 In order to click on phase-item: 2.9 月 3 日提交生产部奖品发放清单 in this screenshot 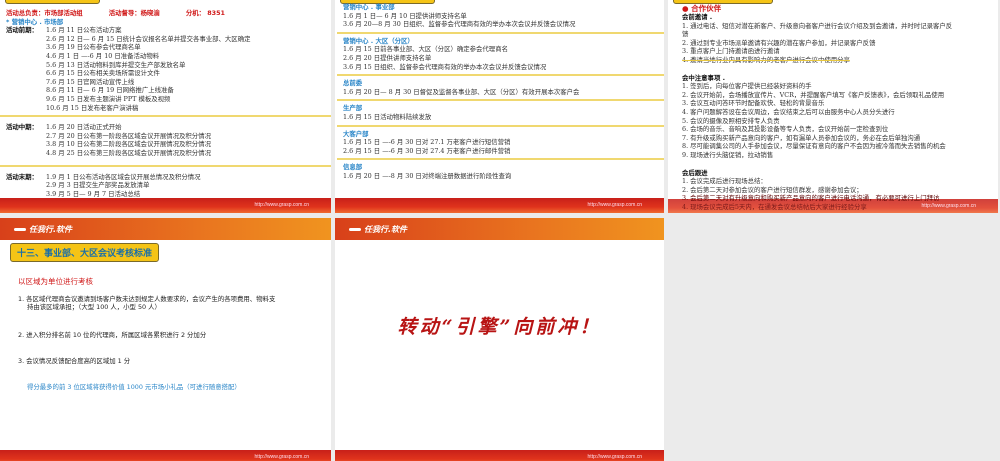, I will do `click(98, 185)`.